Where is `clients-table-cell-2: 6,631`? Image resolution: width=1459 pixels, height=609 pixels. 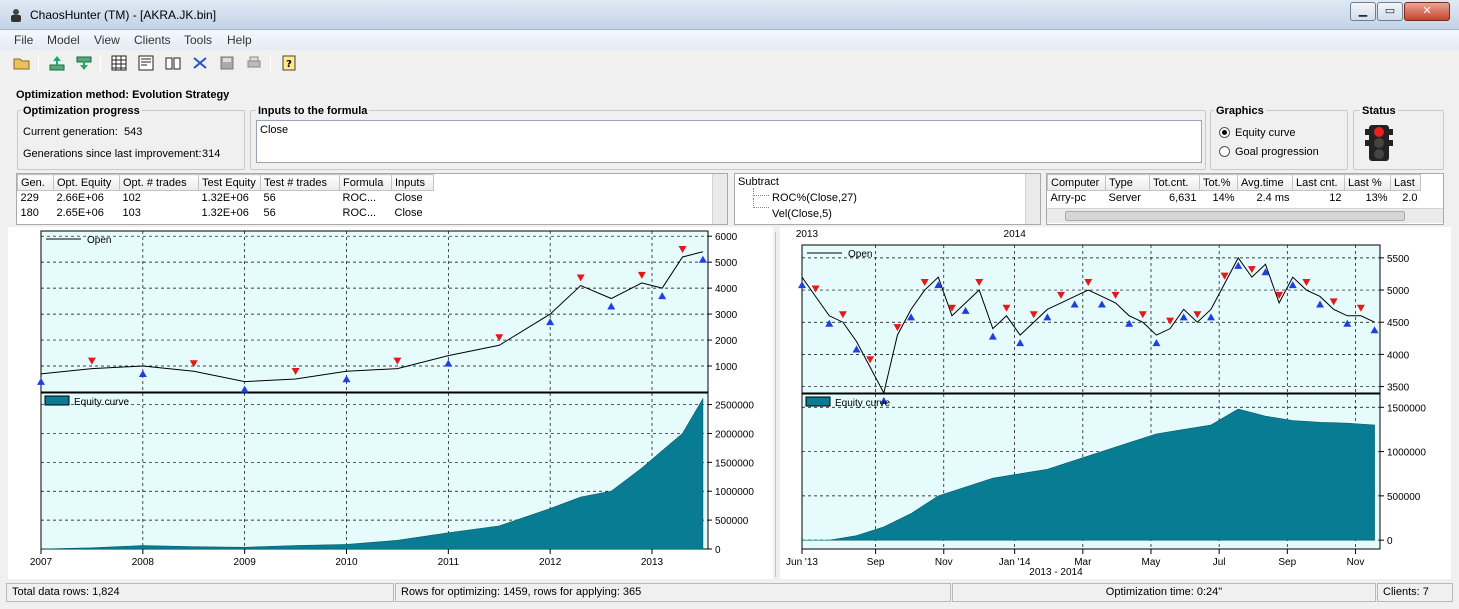 clients-table-cell-2: 6,631 is located at coordinates (1182, 198).